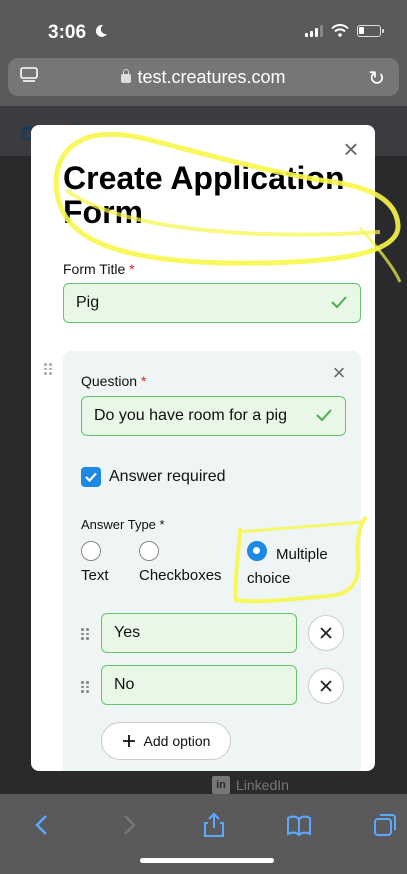 Image resolution: width=407 pixels, height=874 pixels. I want to click on checkmark-icon, so click(91, 477).